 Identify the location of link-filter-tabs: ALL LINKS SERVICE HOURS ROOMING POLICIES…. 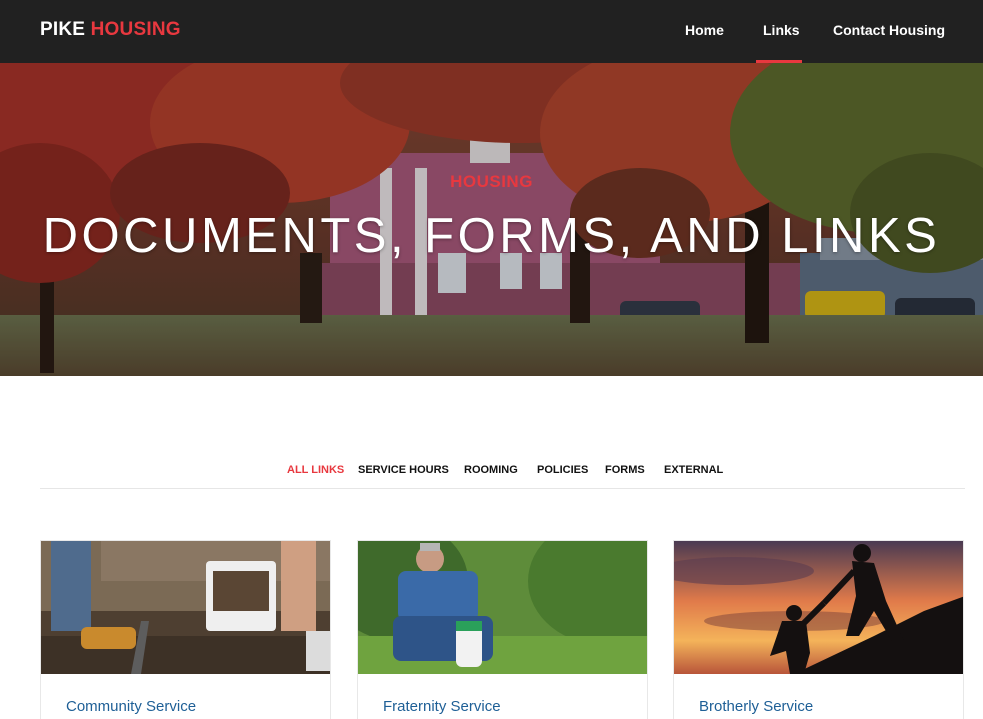
(502, 475).